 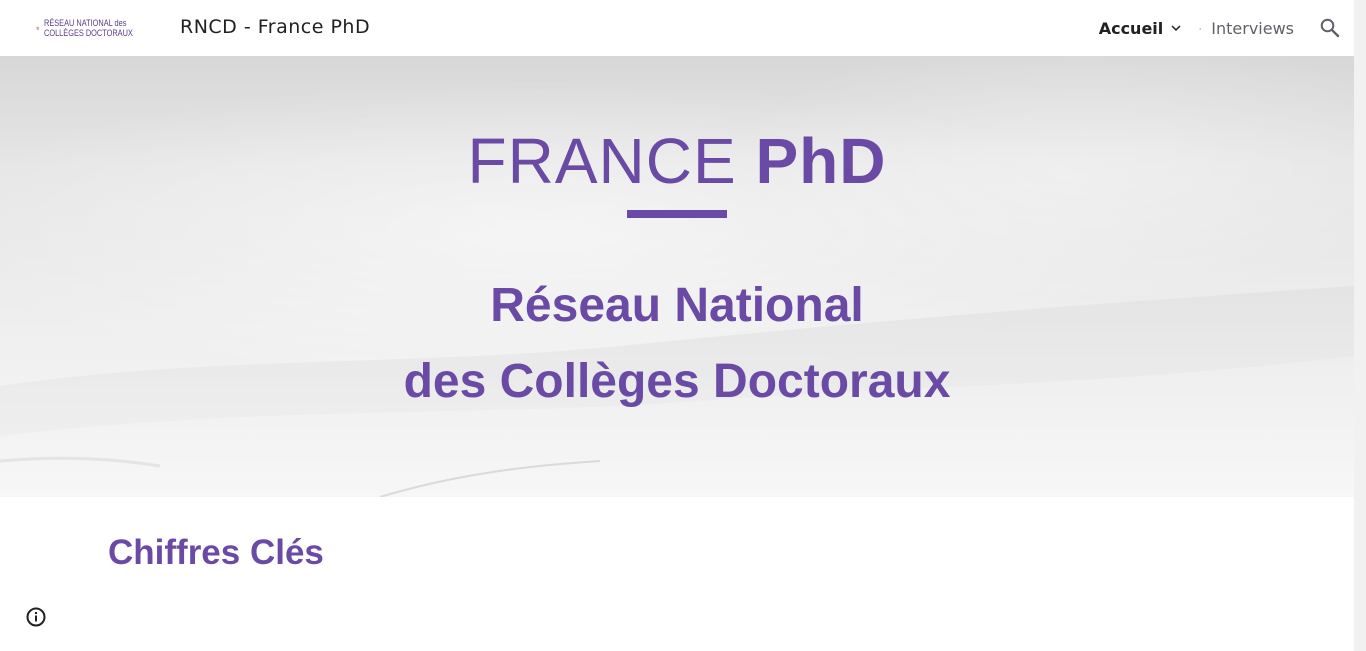 I want to click on main-nav: Accueil · Interviews, so click(x=1196, y=28).